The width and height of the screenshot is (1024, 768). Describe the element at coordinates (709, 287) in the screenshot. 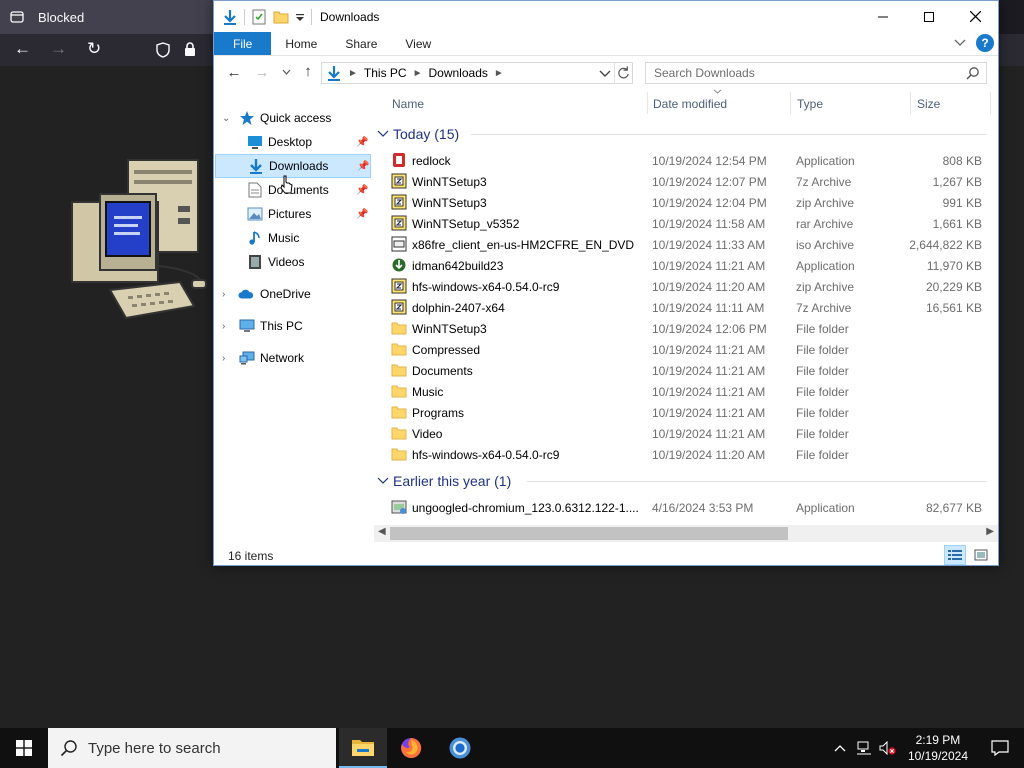

I see `file-date: 10/19/2024 11:20 AM` at that location.